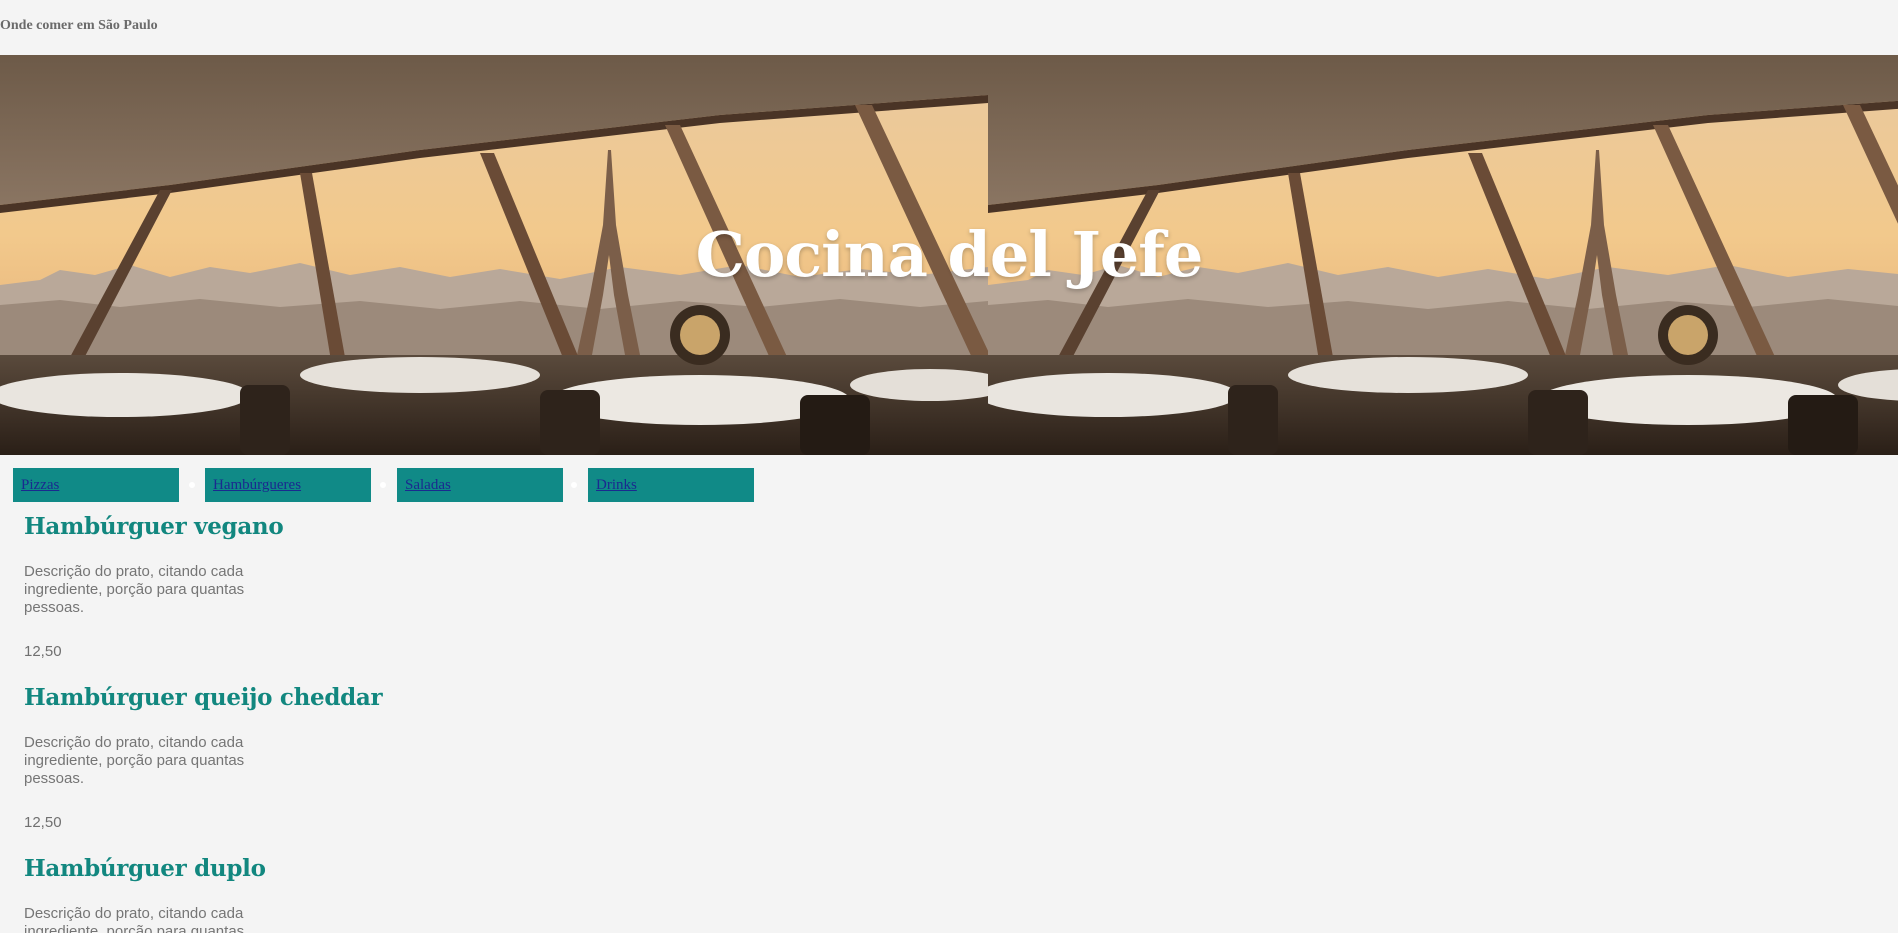 Image resolution: width=1898 pixels, height=933 pixels. What do you see at coordinates (145, 868) in the screenshot?
I see `dish-name: Hambúrguer duplo` at bounding box center [145, 868].